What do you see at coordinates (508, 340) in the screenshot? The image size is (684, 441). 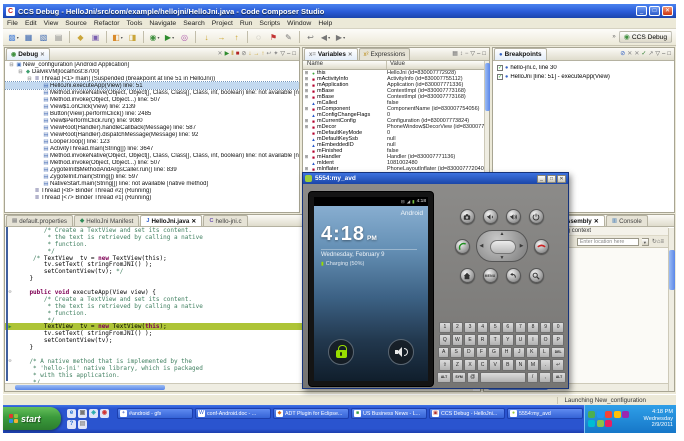 I see `key-y: Y` at bounding box center [508, 340].